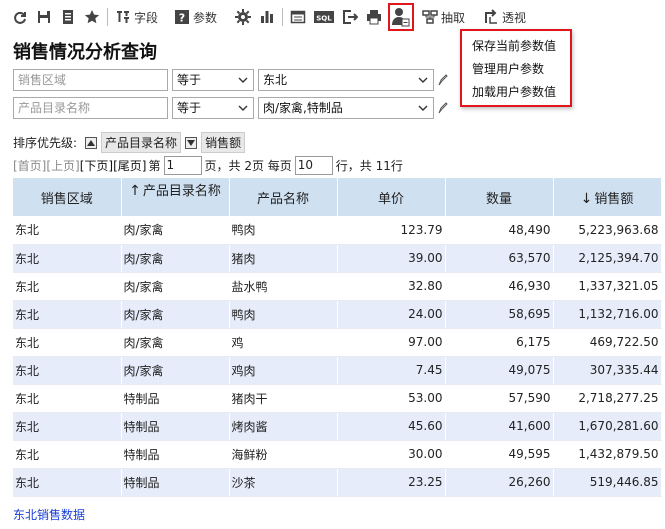 The width and height of the screenshot is (665, 529). What do you see at coordinates (346, 80) in the screenshot?
I see `filter-value-select: 东北` at bounding box center [346, 80].